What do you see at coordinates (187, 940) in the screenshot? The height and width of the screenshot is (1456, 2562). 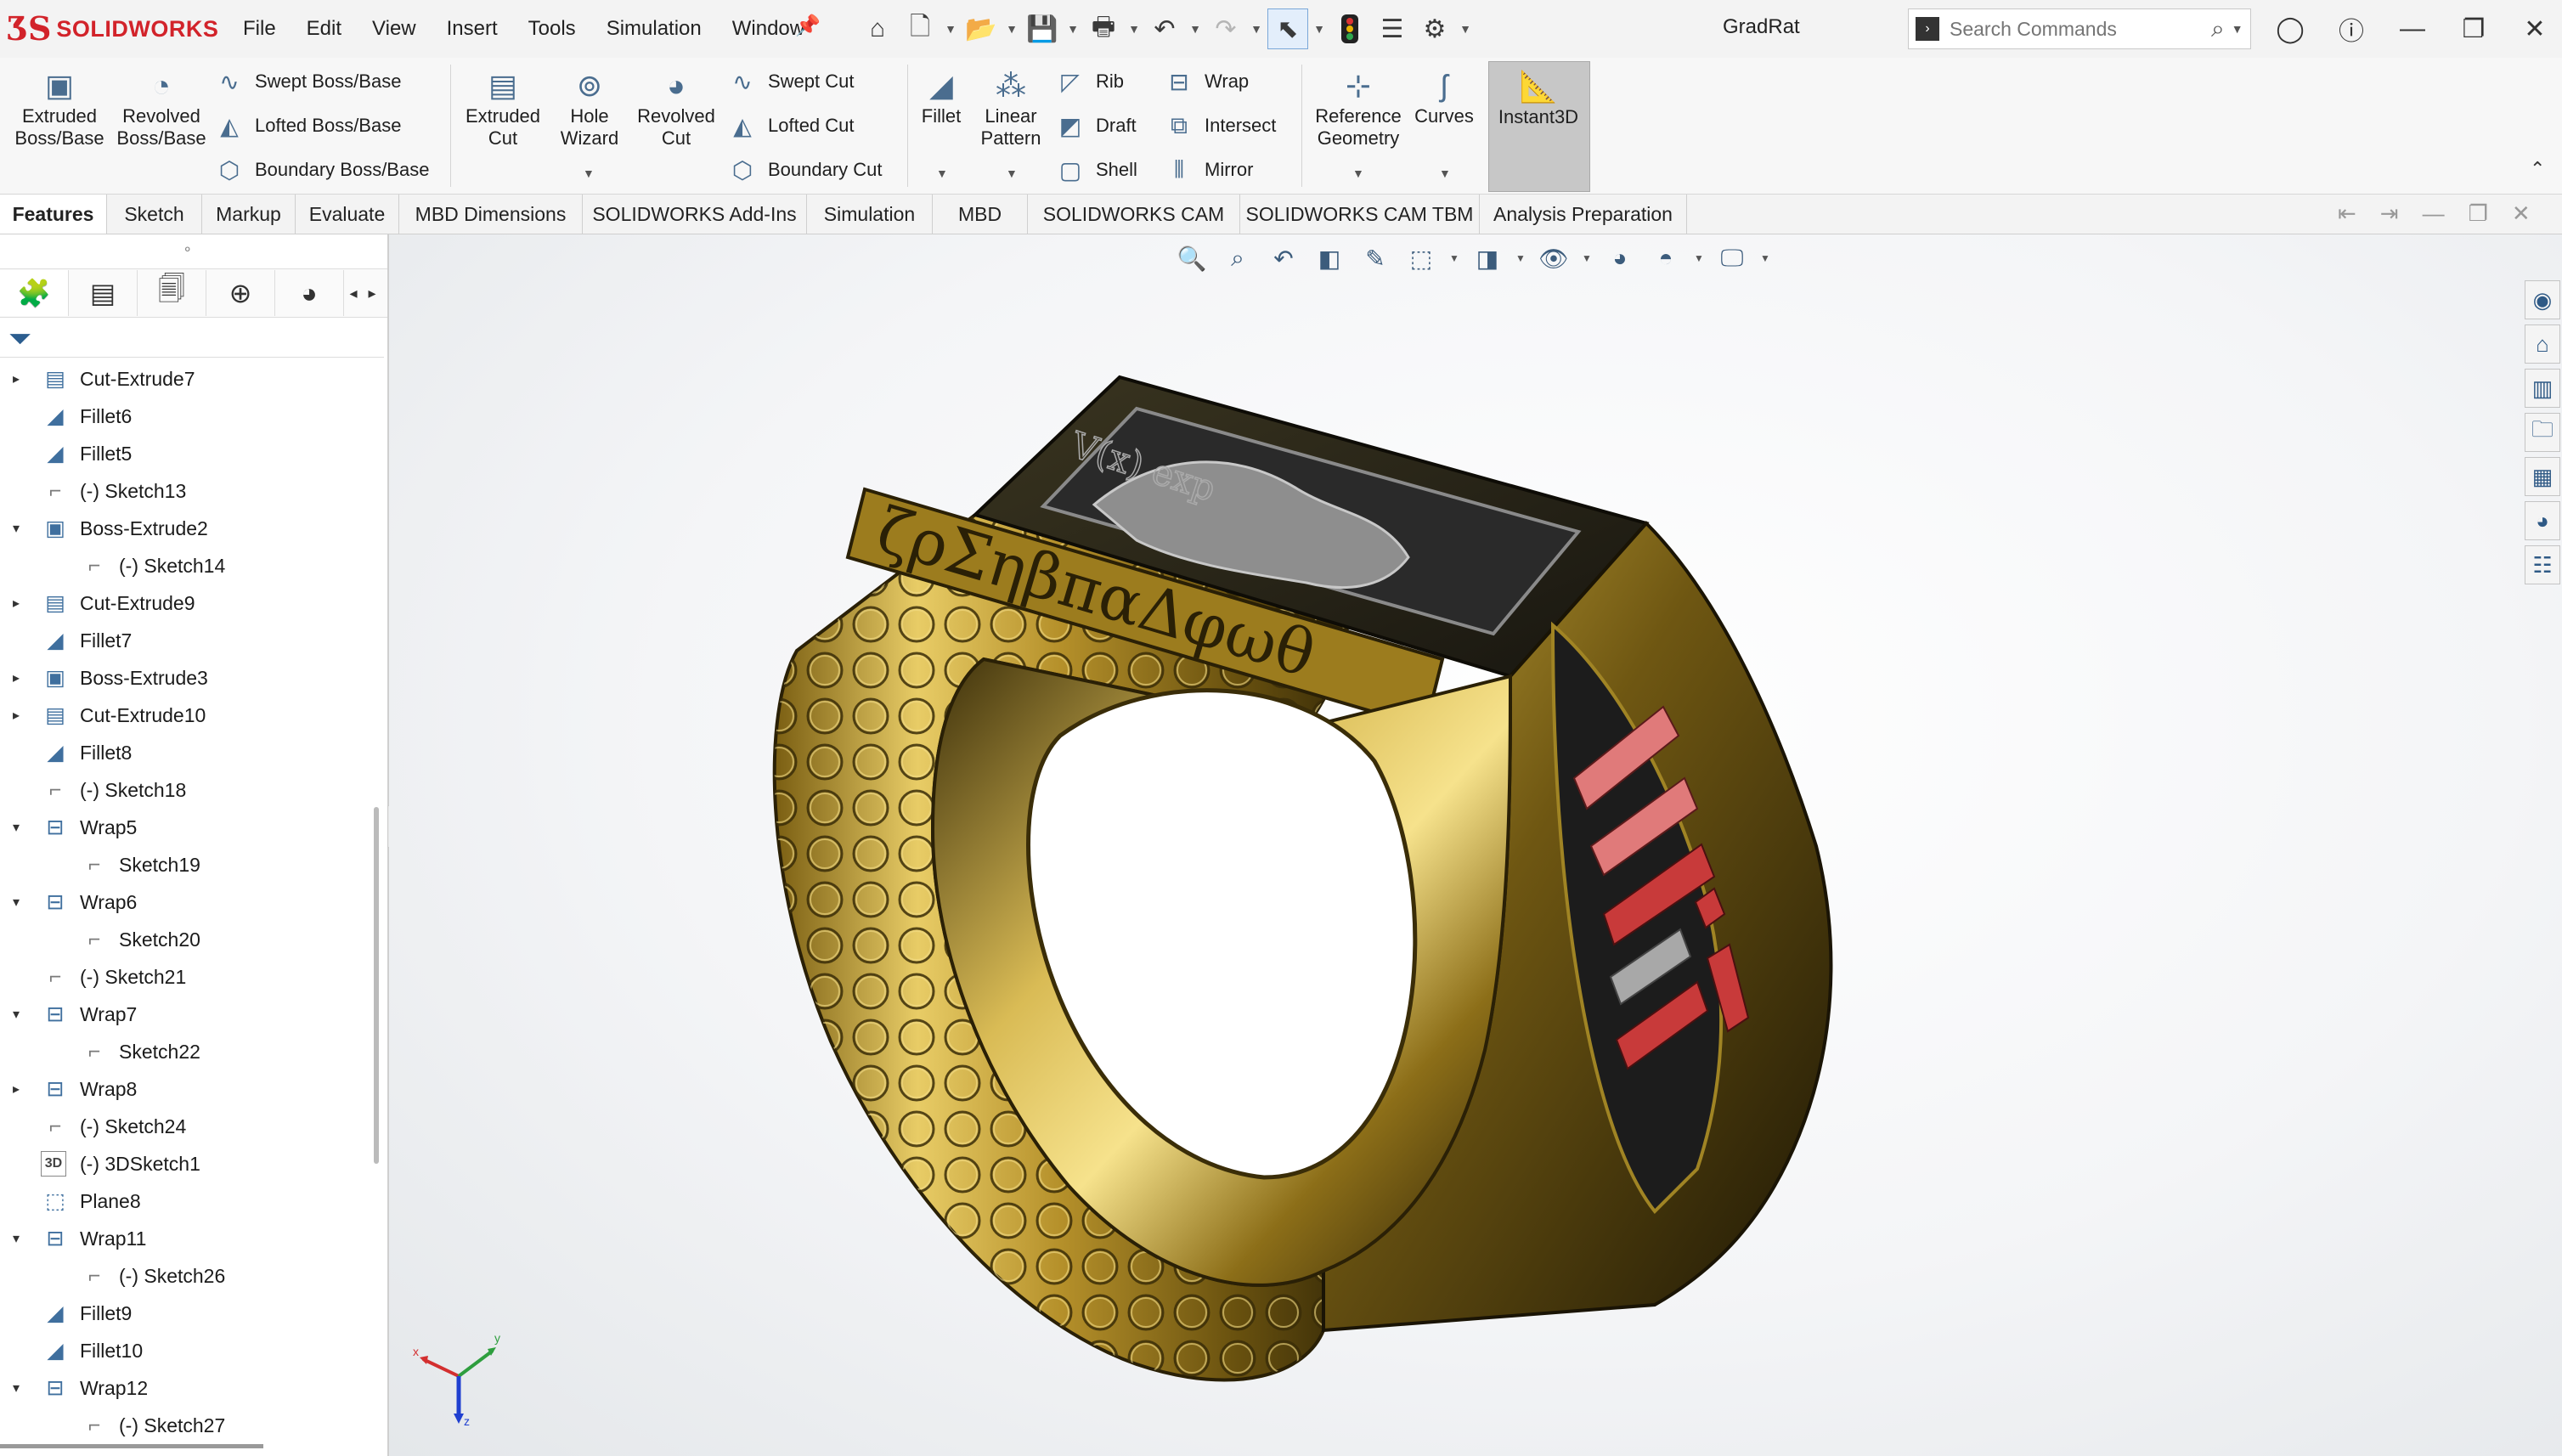 I see `tree-node: ⌐ Sketch20` at bounding box center [187, 940].